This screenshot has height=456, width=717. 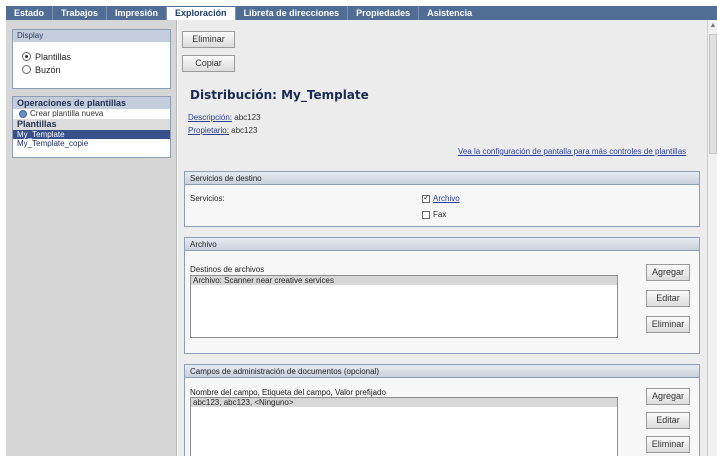 What do you see at coordinates (668, 324) in the screenshot?
I see `archive-delete-button: Eliminar` at bounding box center [668, 324].